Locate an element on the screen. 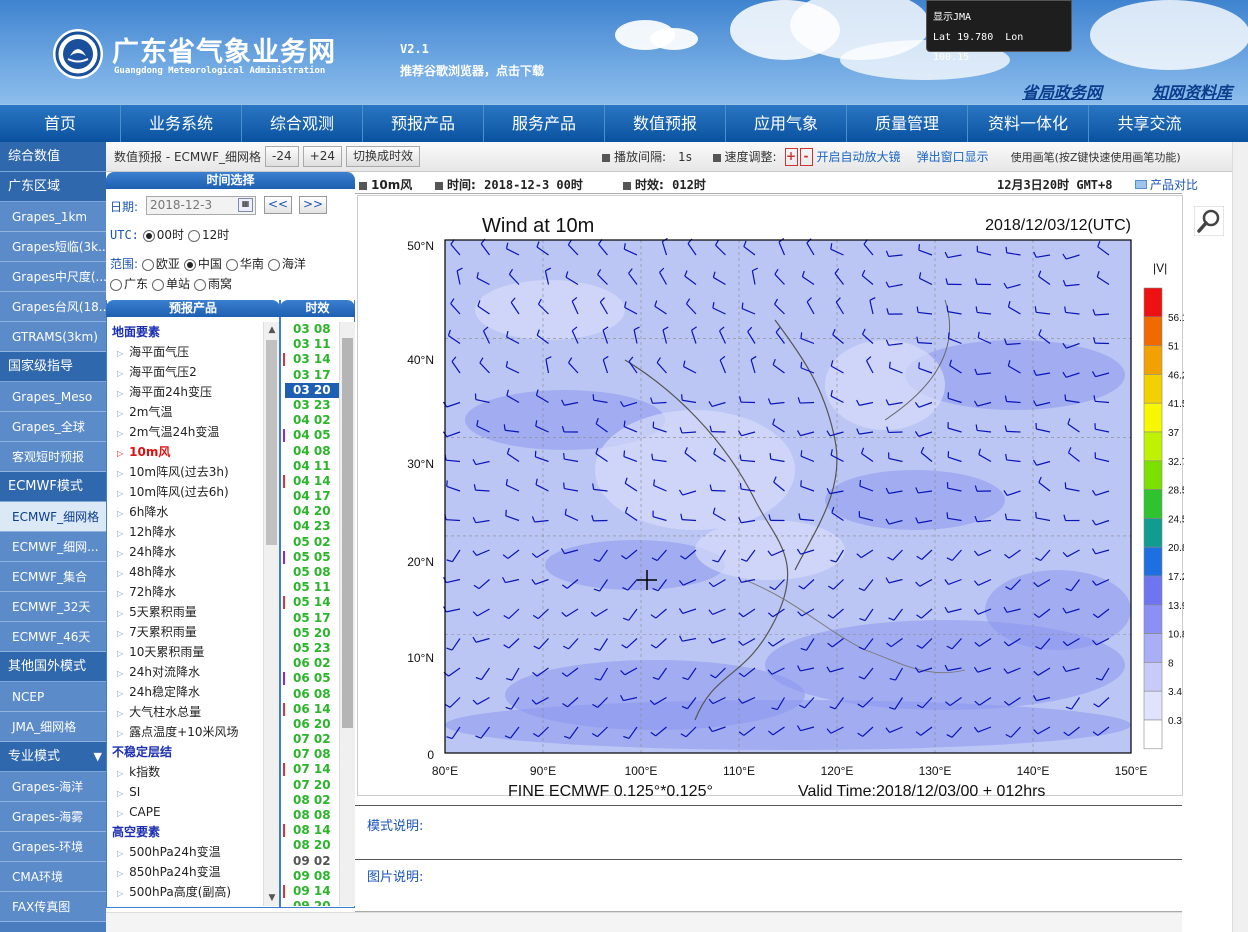 The height and width of the screenshot is (932, 1248). lead-time-item: 05 20 is located at coordinates (310, 633).